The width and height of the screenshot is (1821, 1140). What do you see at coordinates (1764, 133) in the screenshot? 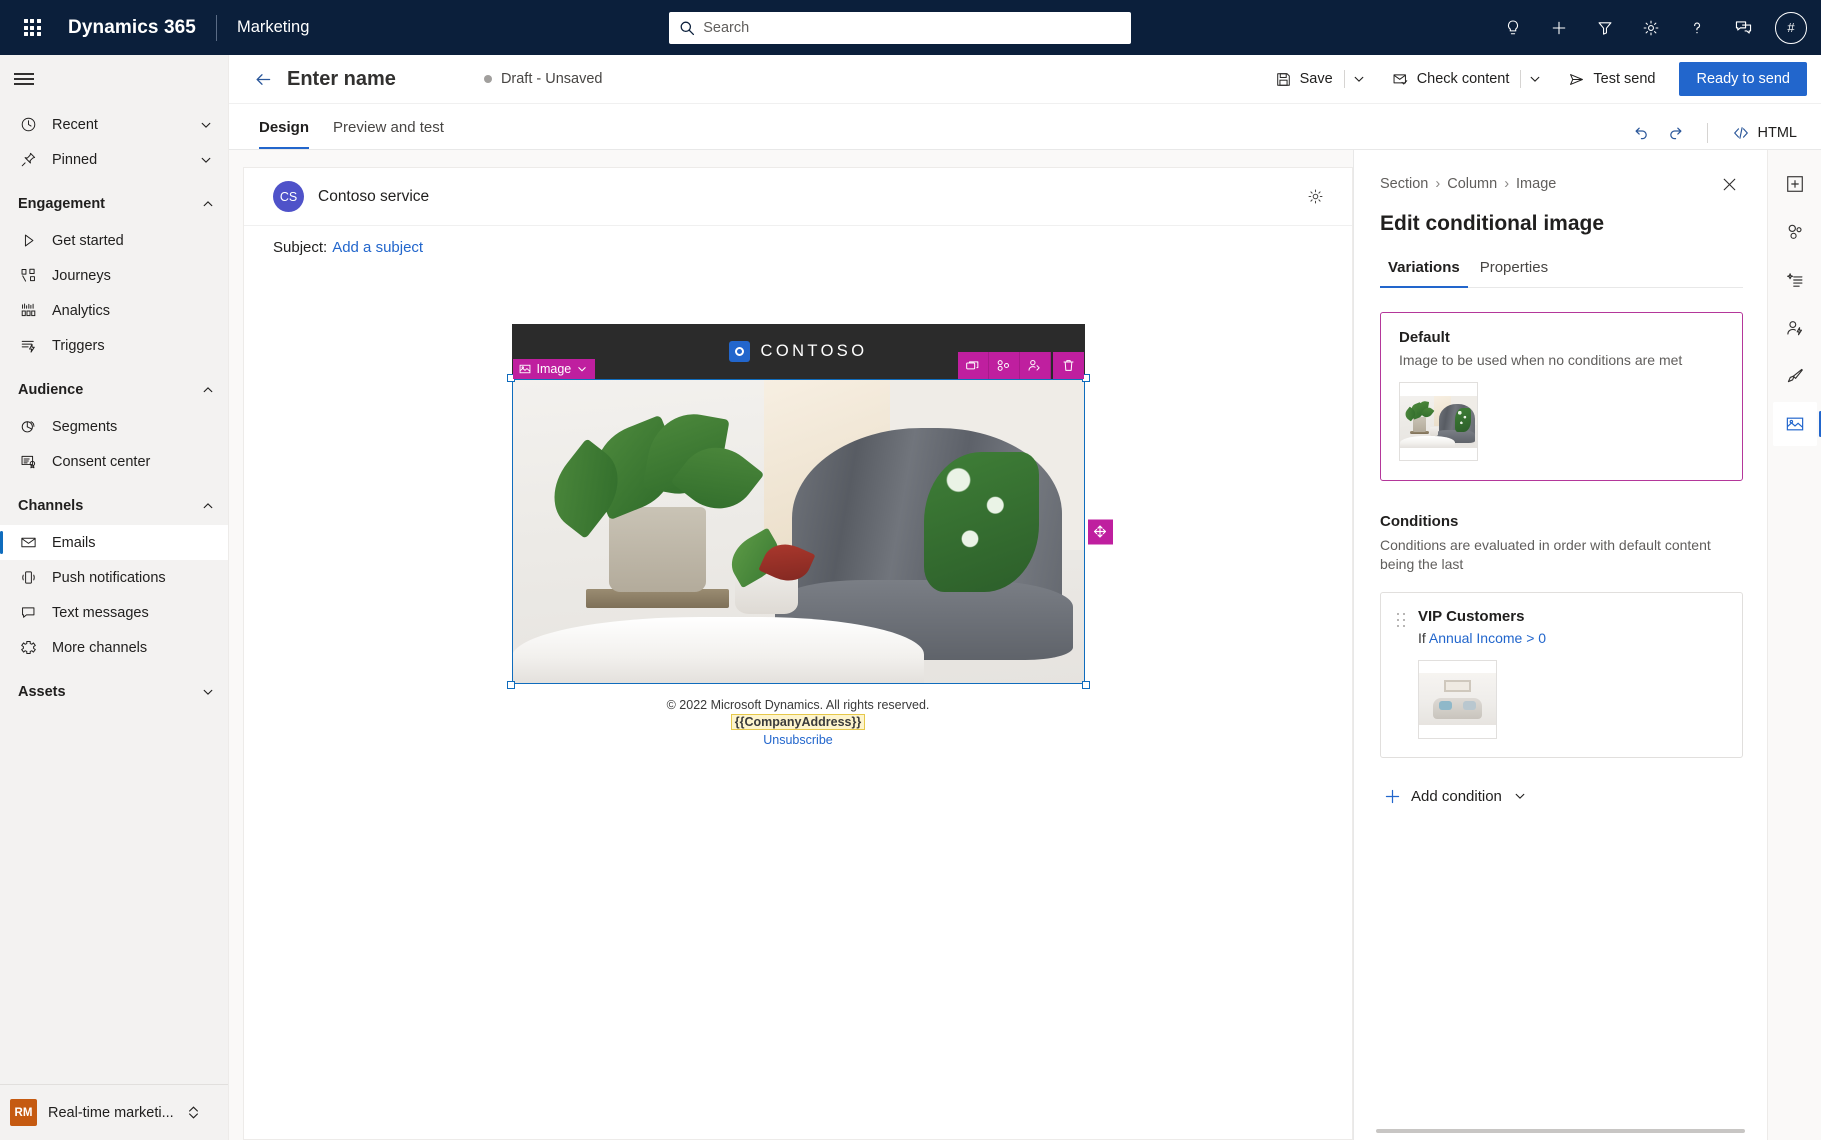
I see `html-view-button: HTML` at bounding box center [1764, 133].